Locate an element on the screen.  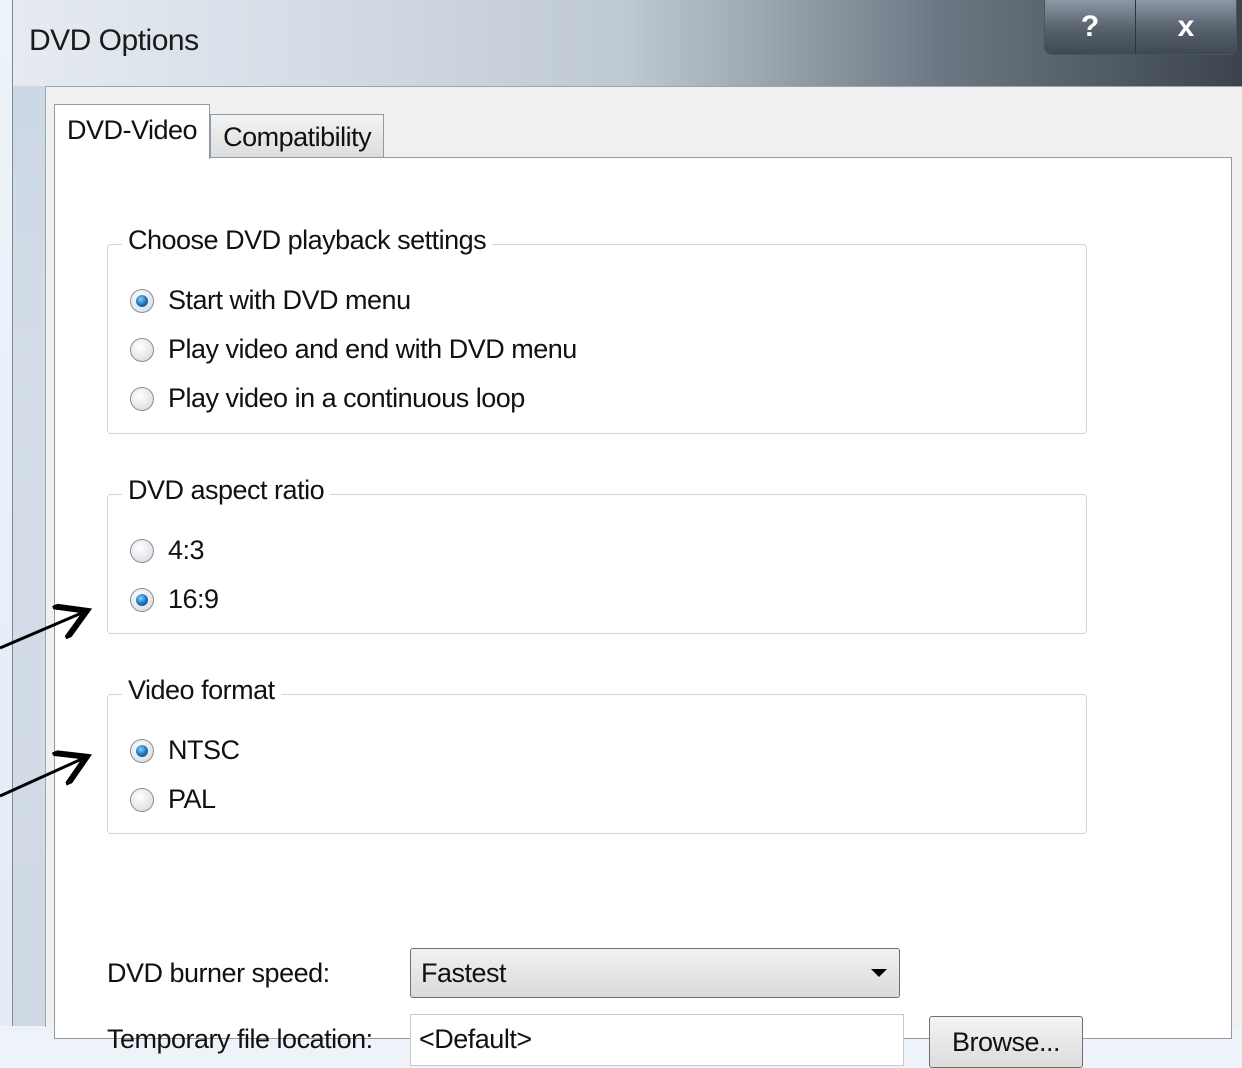
radio-label: Play video in a continuous loop is located at coordinates (346, 398).